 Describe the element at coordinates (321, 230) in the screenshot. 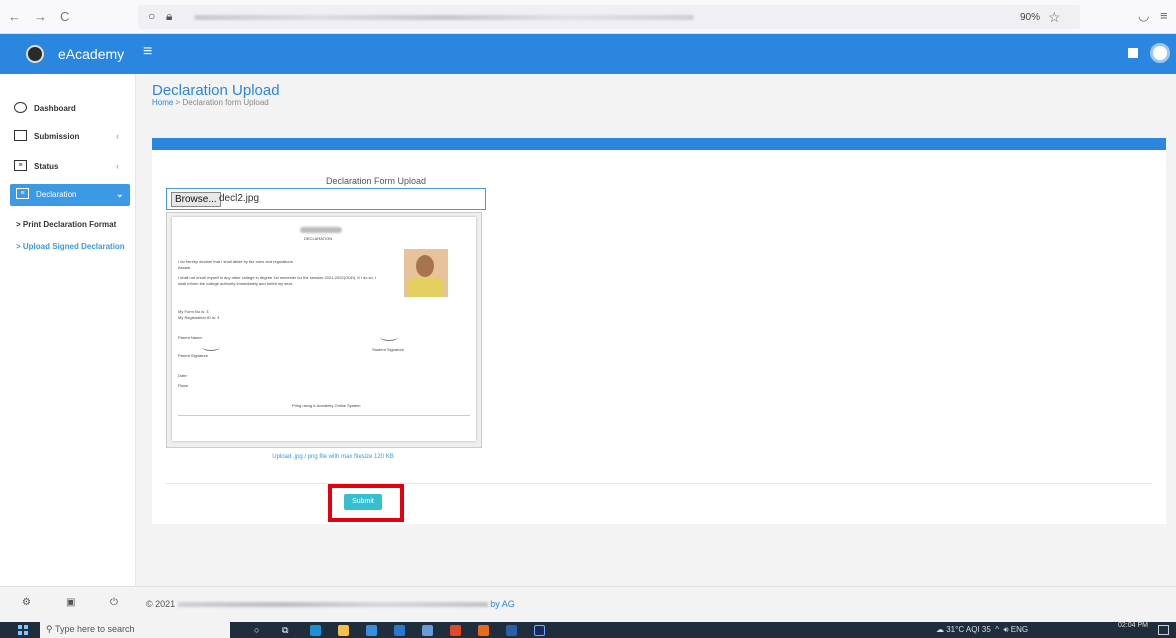

I see `document-logo` at that location.